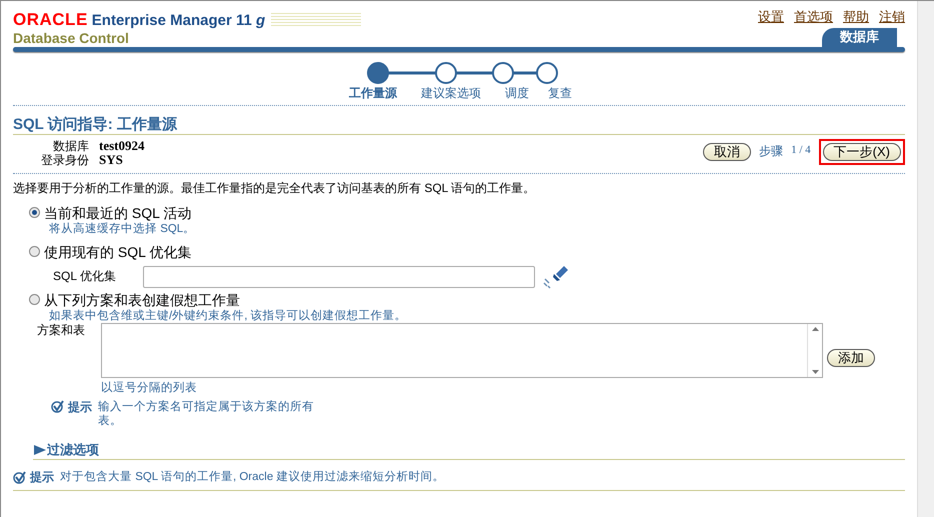  I want to click on page-title: SQL 访问指导: 工作量源, so click(459, 124).